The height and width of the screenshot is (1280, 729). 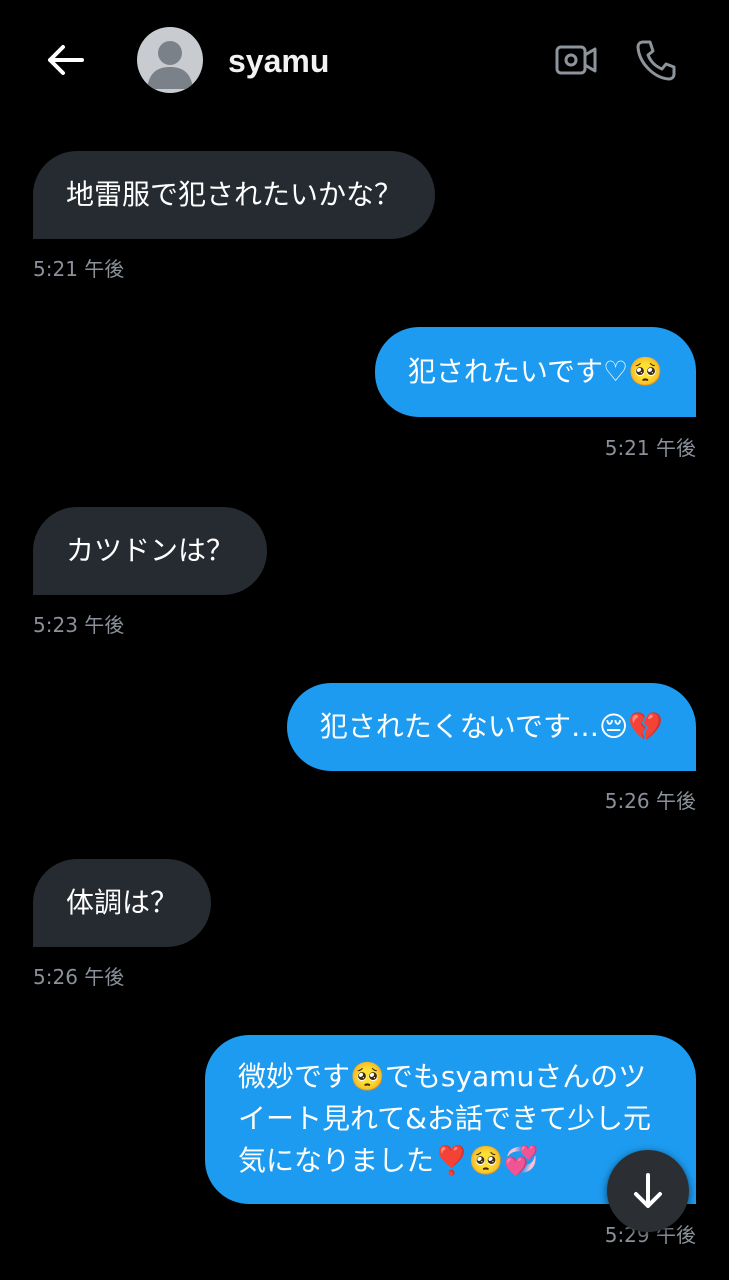 What do you see at coordinates (364, 60) in the screenshot?
I see `conversation-header: syamu` at bounding box center [364, 60].